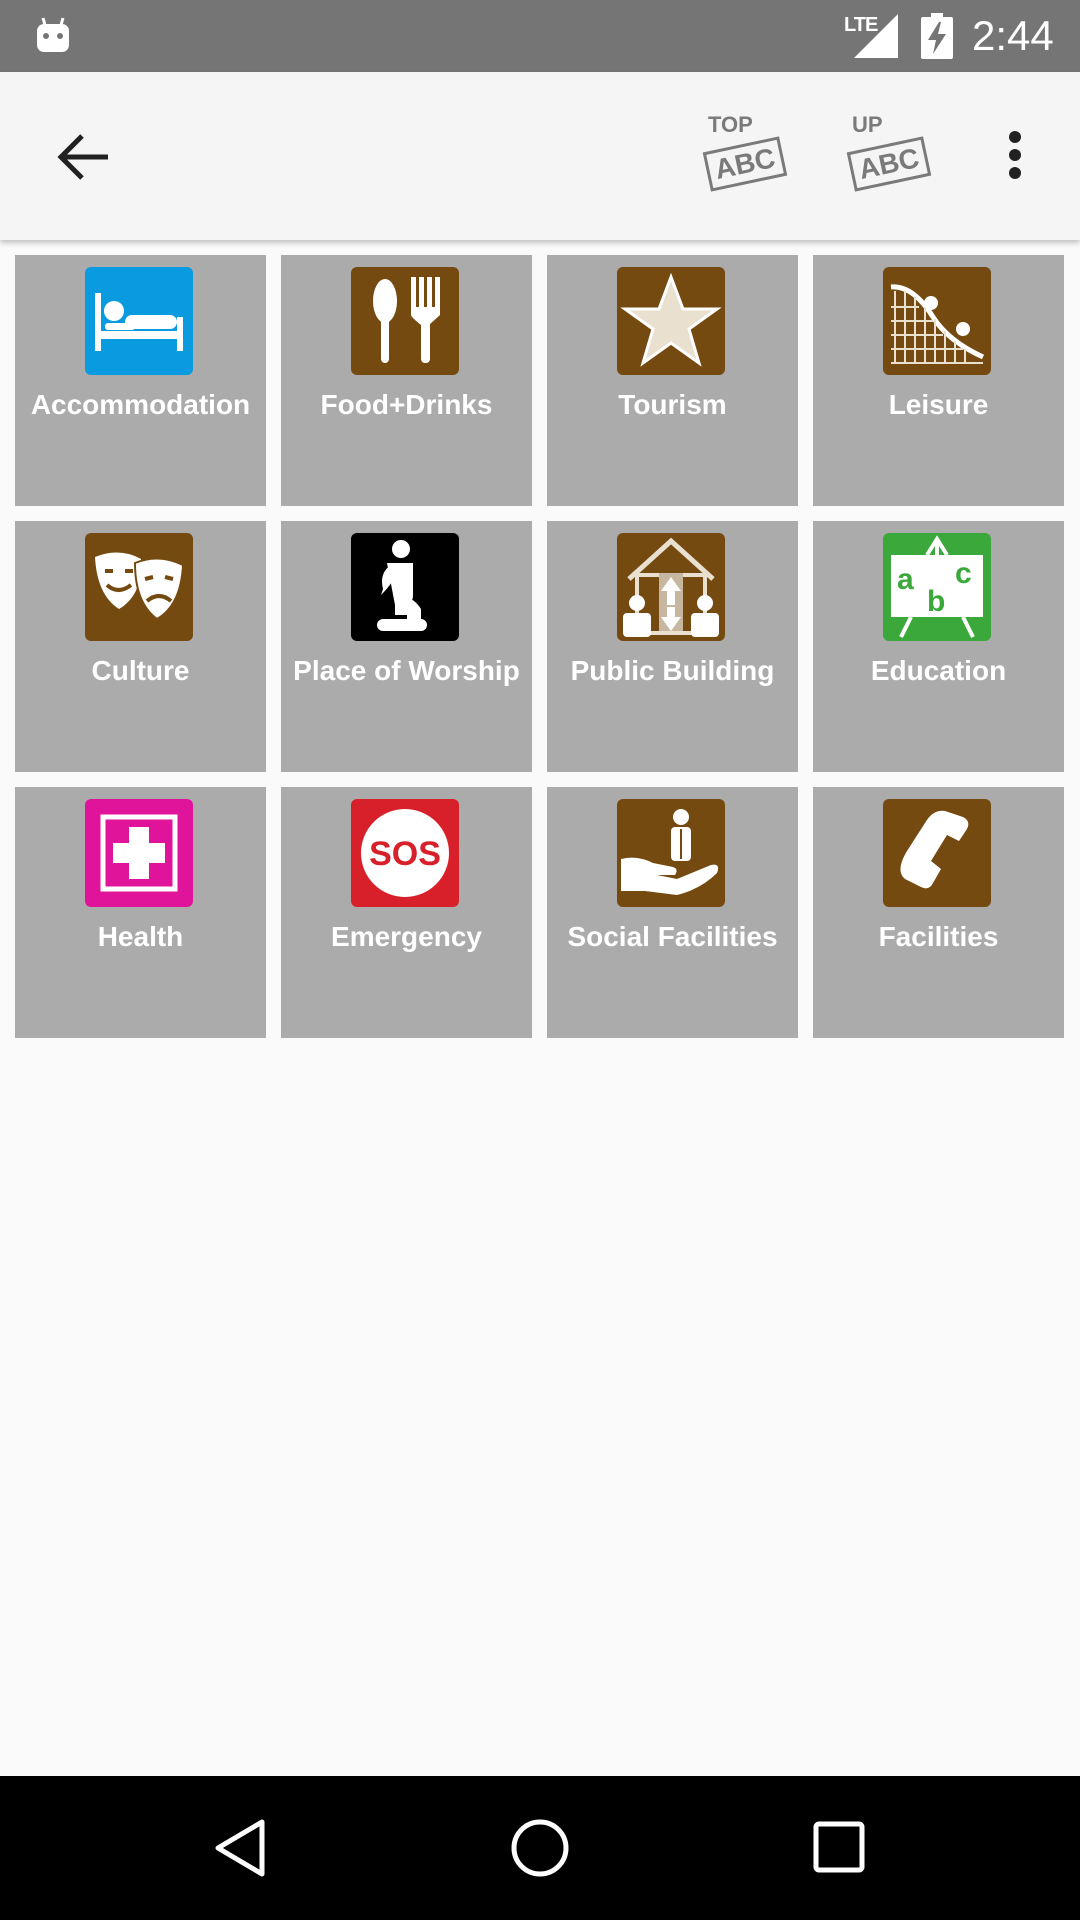 The image size is (1080, 1920). I want to click on category-tile-place-of-worship: Place of Worship, so click(406, 646).